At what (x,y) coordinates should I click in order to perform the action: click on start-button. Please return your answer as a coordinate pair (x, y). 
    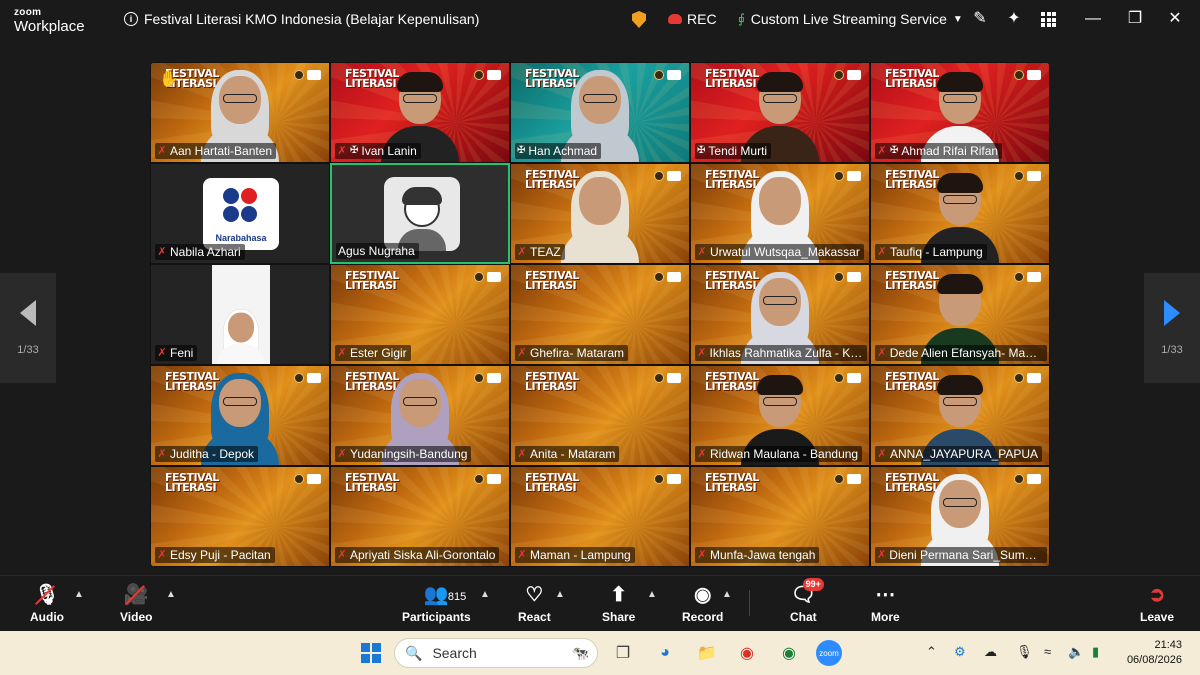
    Looking at the image, I should click on (371, 653).